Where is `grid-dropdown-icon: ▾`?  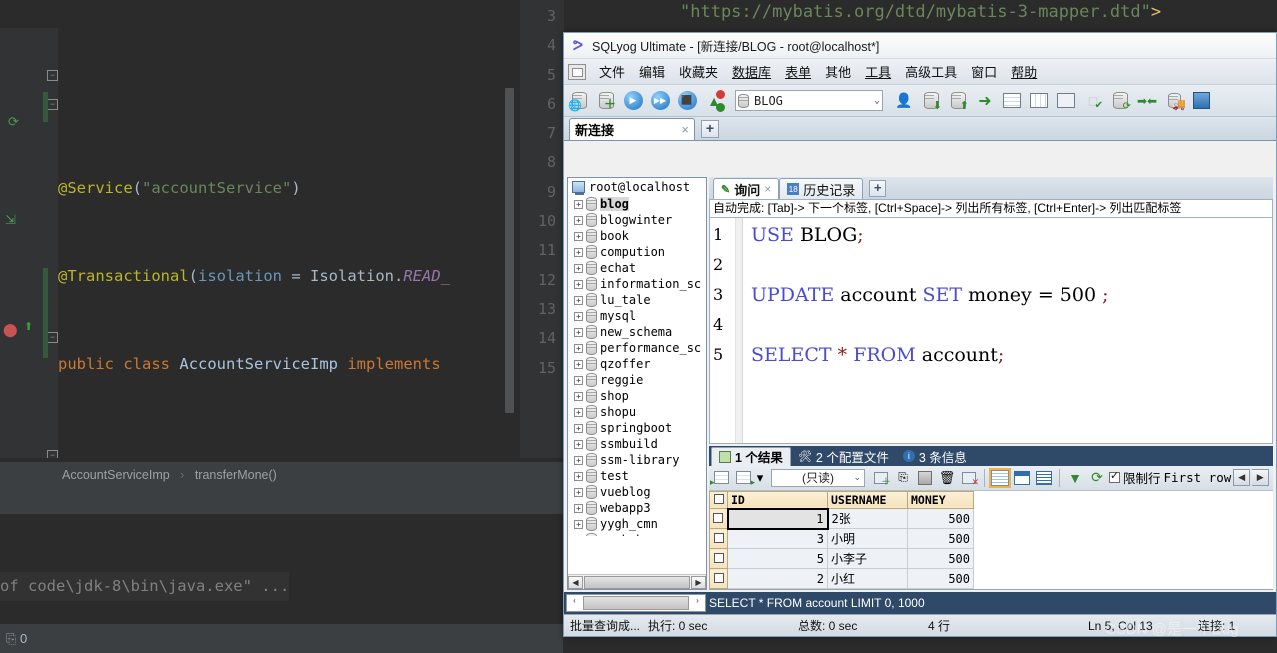
grid-dropdown-icon: ▾ is located at coordinates (760, 478).